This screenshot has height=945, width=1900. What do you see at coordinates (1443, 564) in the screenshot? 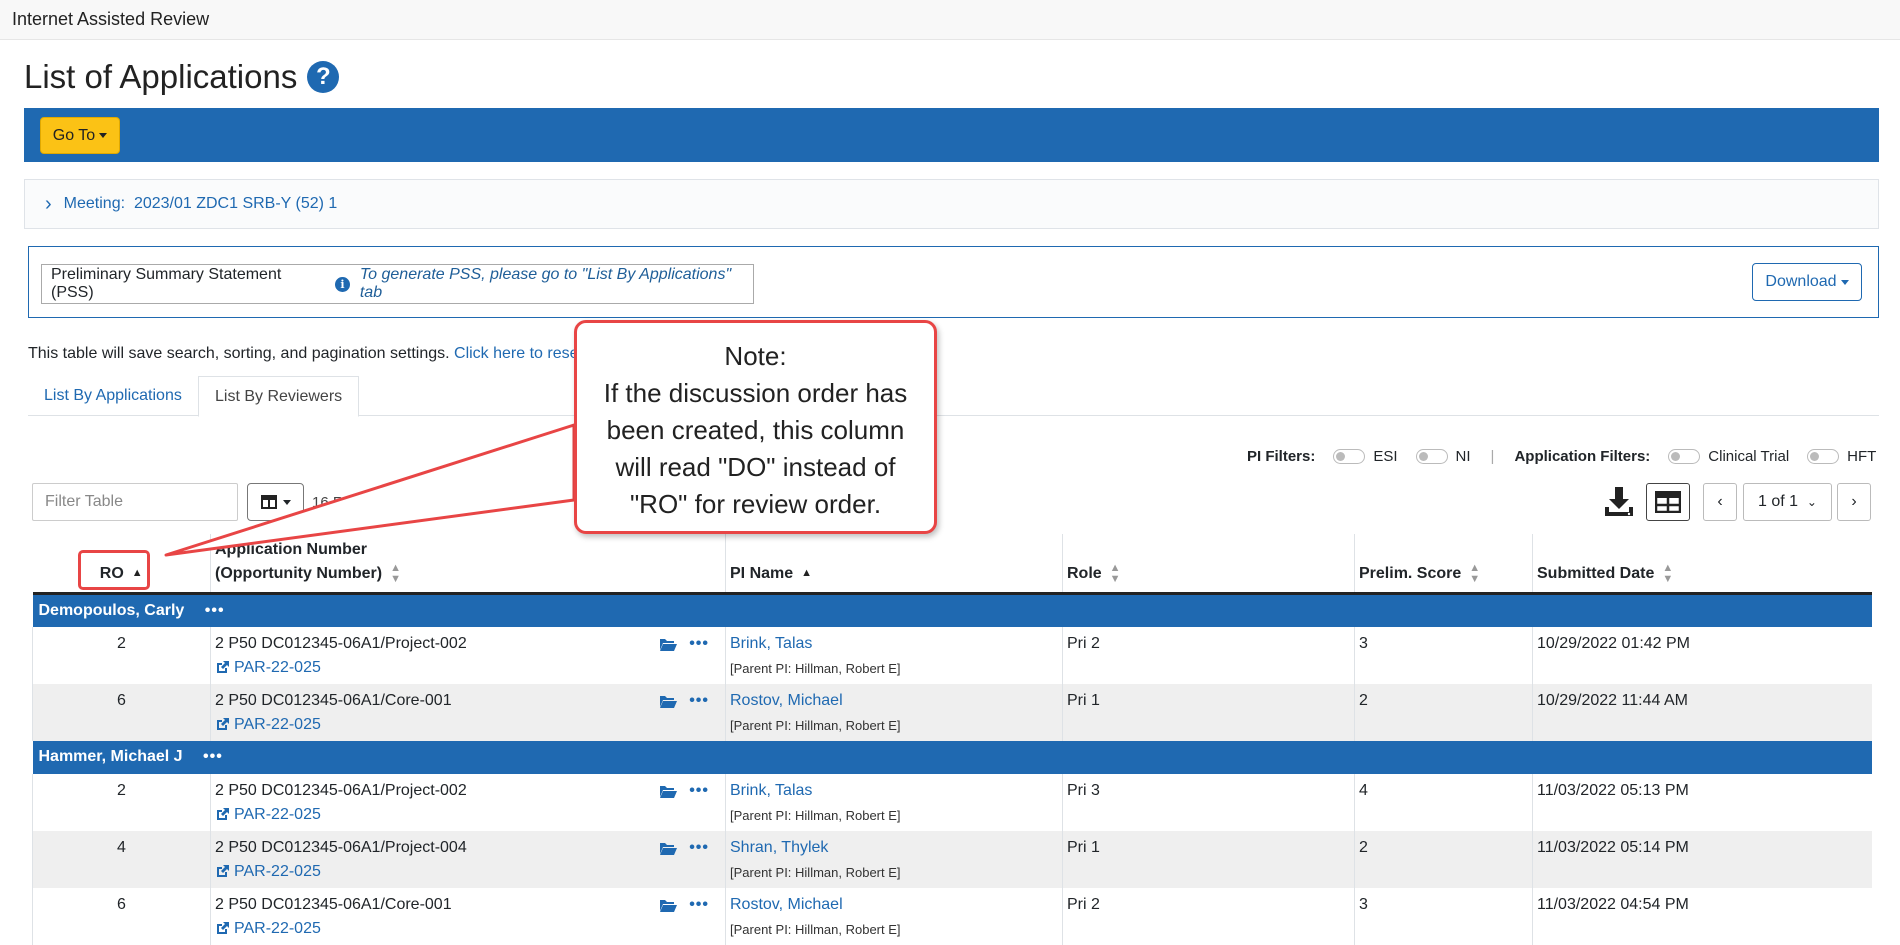
I see `col-prelim-score: Prelim. Score ▲ ▼` at bounding box center [1443, 564].